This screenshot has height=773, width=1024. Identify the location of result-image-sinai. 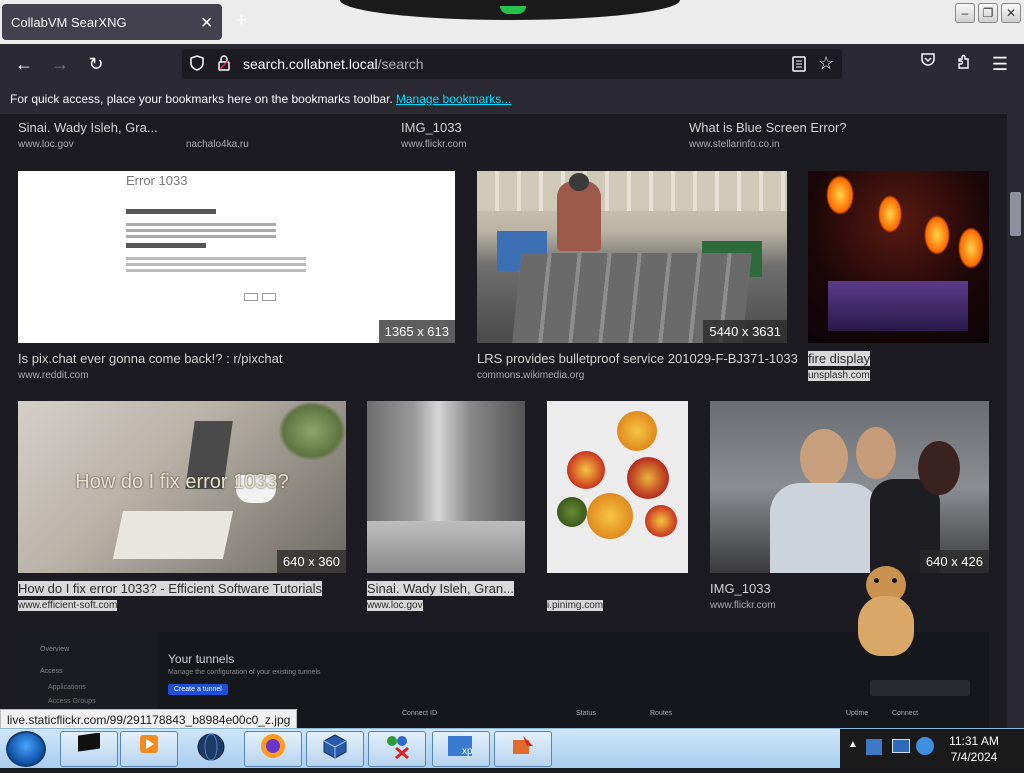
(446, 487).